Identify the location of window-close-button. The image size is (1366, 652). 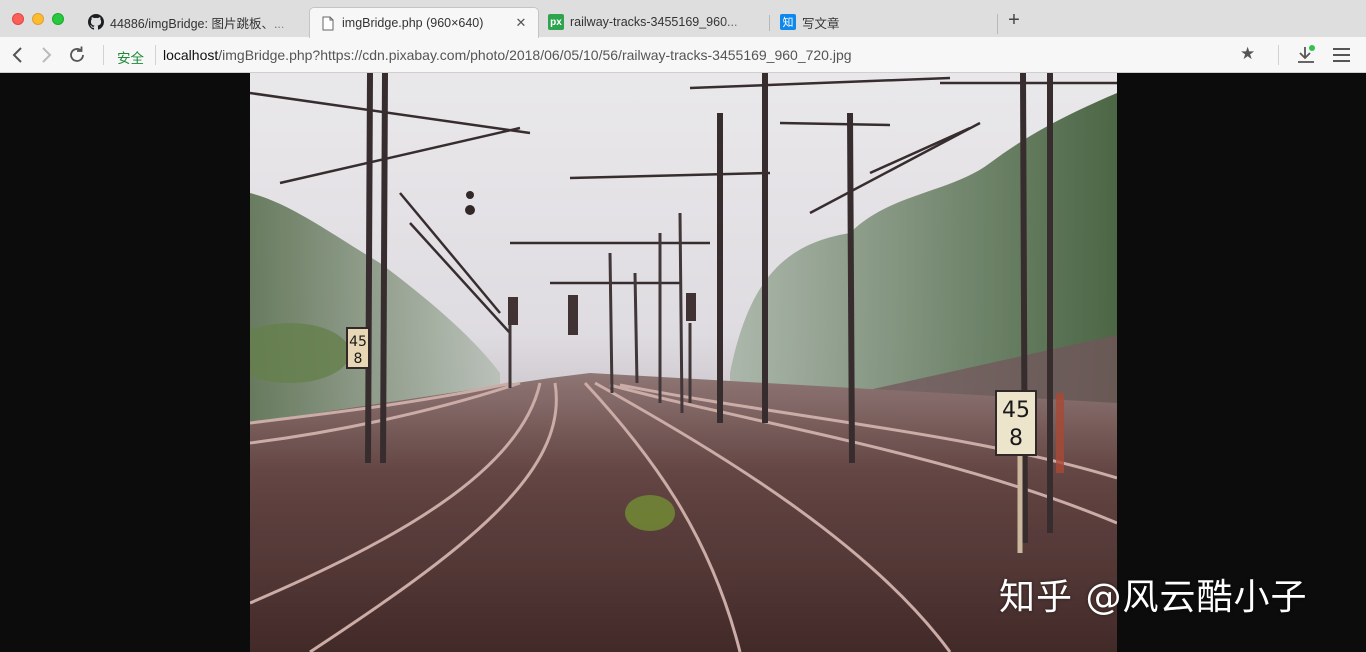
(18, 19).